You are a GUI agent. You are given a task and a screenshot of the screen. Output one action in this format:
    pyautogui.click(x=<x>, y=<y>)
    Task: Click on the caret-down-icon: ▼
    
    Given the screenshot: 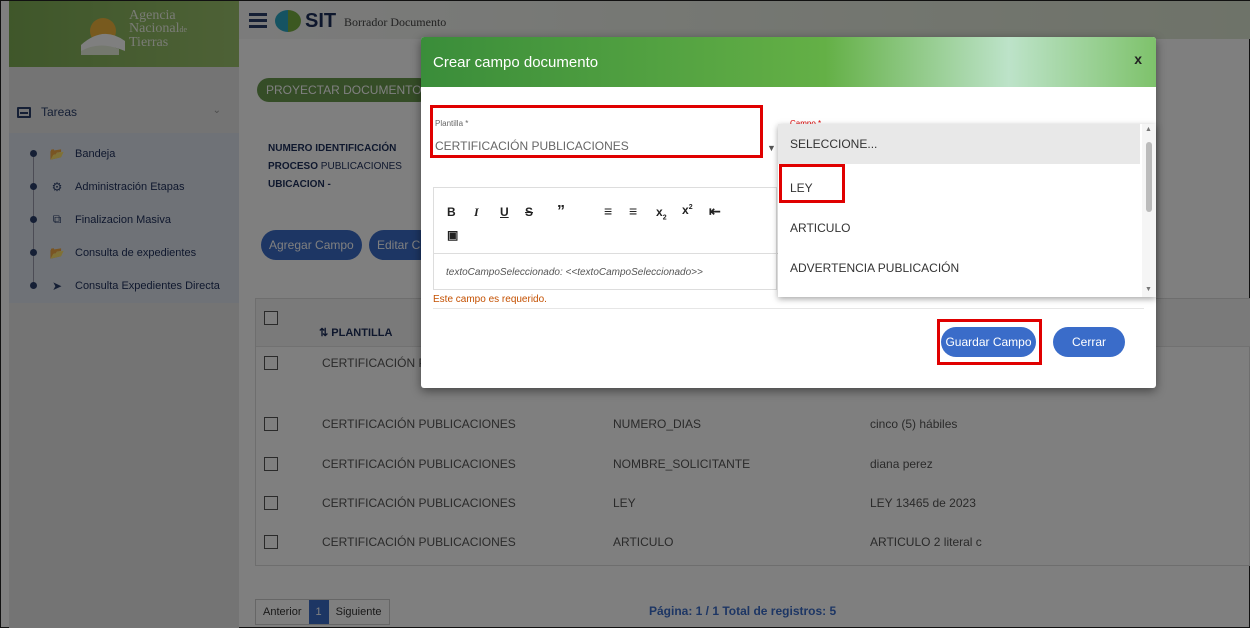 What is the action you would take?
    pyautogui.click(x=771, y=148)
    